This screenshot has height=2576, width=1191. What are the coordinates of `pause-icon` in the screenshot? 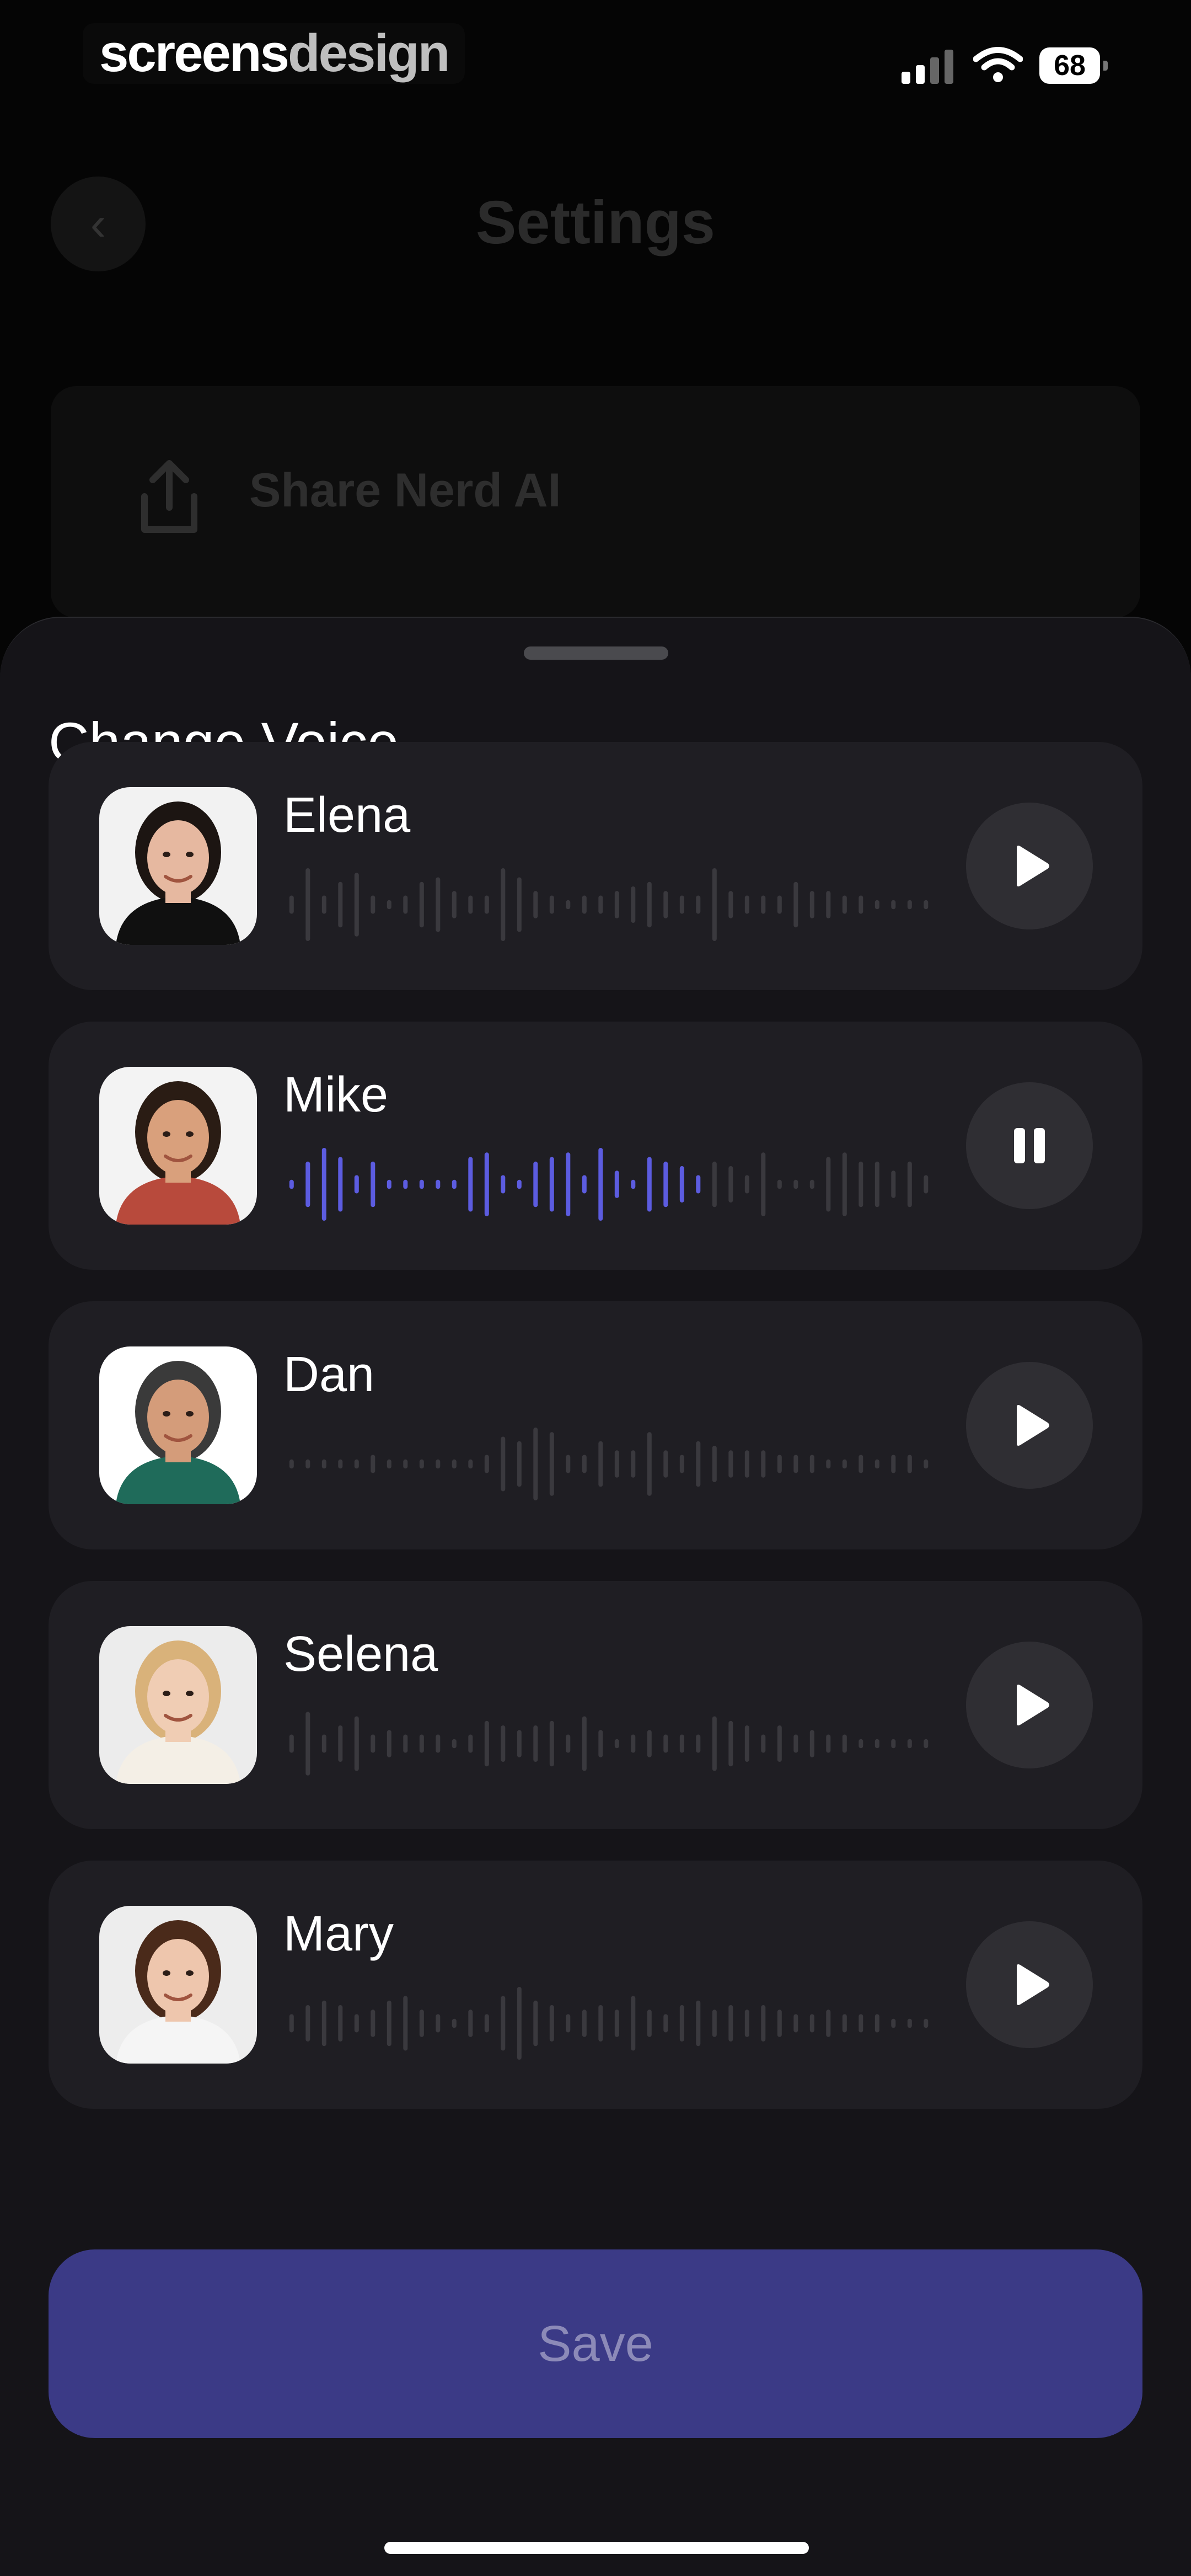 It's located at (1029, 1145).